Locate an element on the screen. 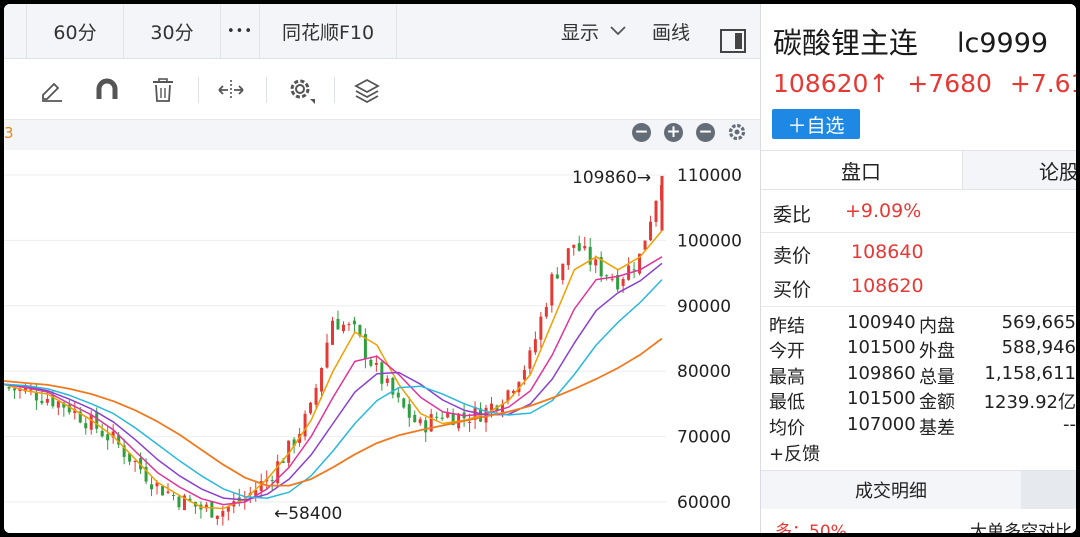 Image resolution: width=1080 pixels, height=537 pixels. magnet-icon is located at coordinates (107, 90).